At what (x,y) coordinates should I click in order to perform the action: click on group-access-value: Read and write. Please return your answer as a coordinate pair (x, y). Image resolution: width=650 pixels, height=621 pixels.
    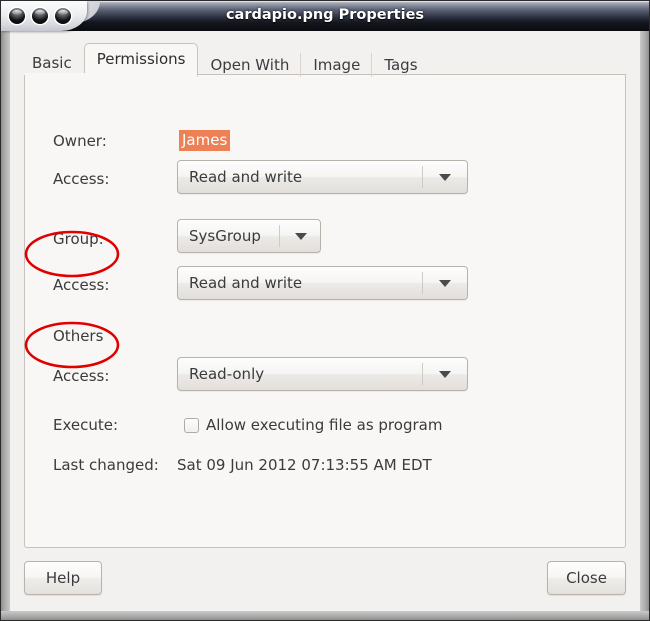
    Looking at the image, I should click on (246, 283).